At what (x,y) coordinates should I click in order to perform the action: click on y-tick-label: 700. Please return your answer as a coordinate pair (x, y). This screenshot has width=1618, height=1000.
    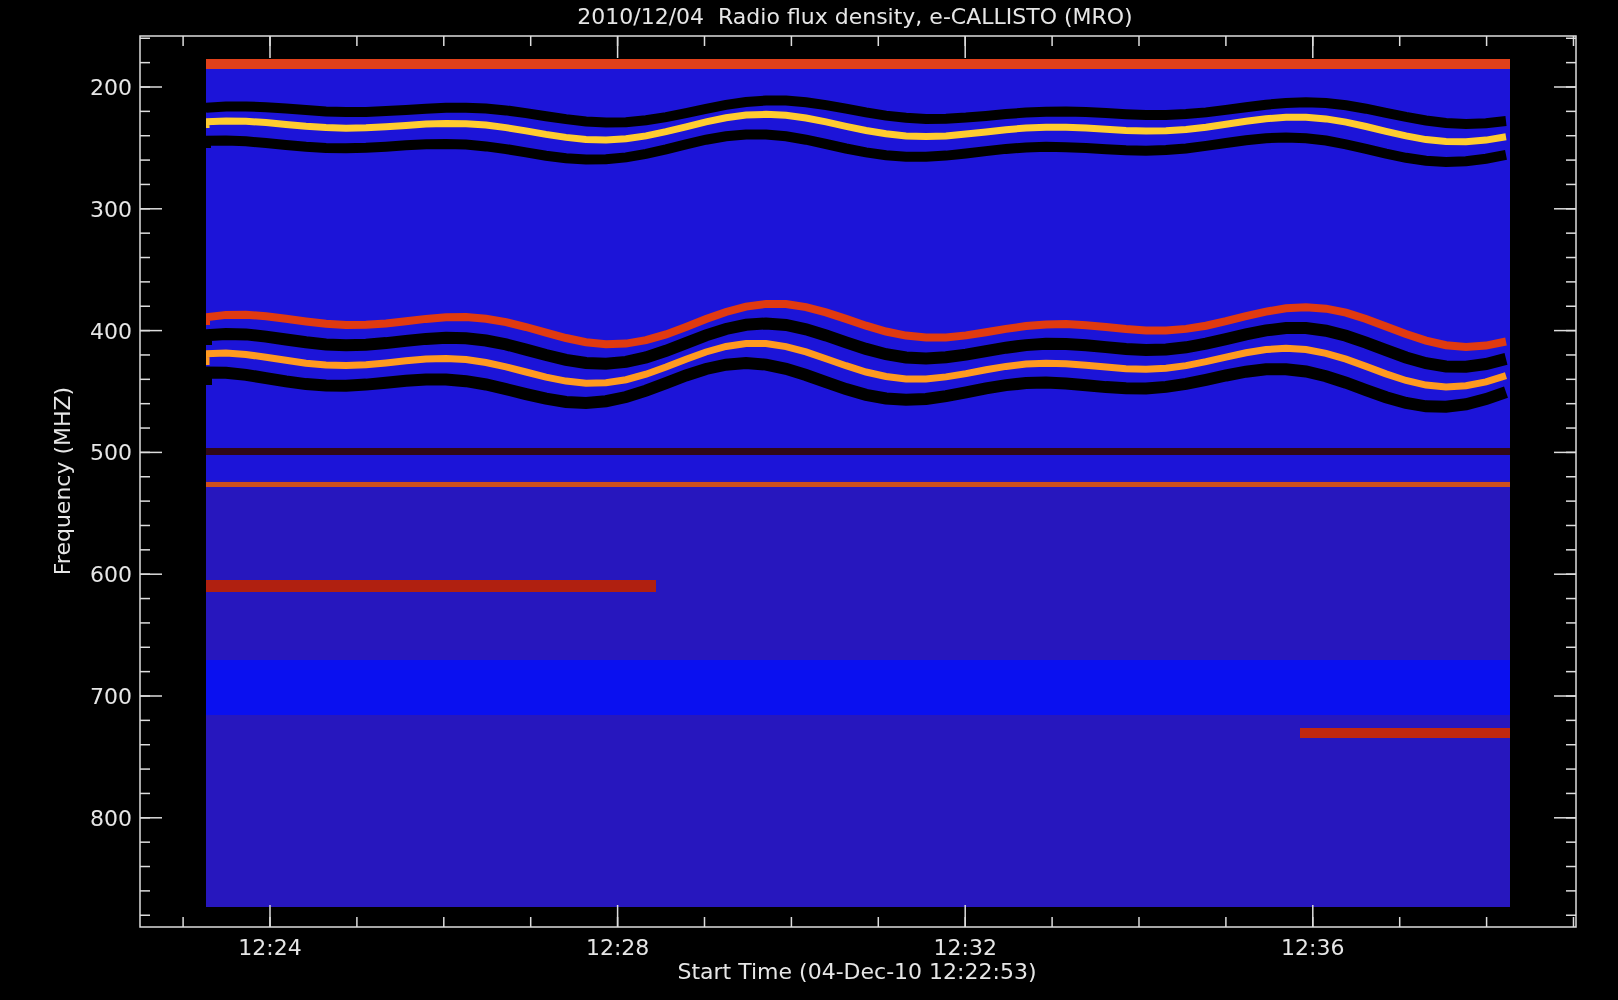
    Looking at the image, I should click on (111, 696).